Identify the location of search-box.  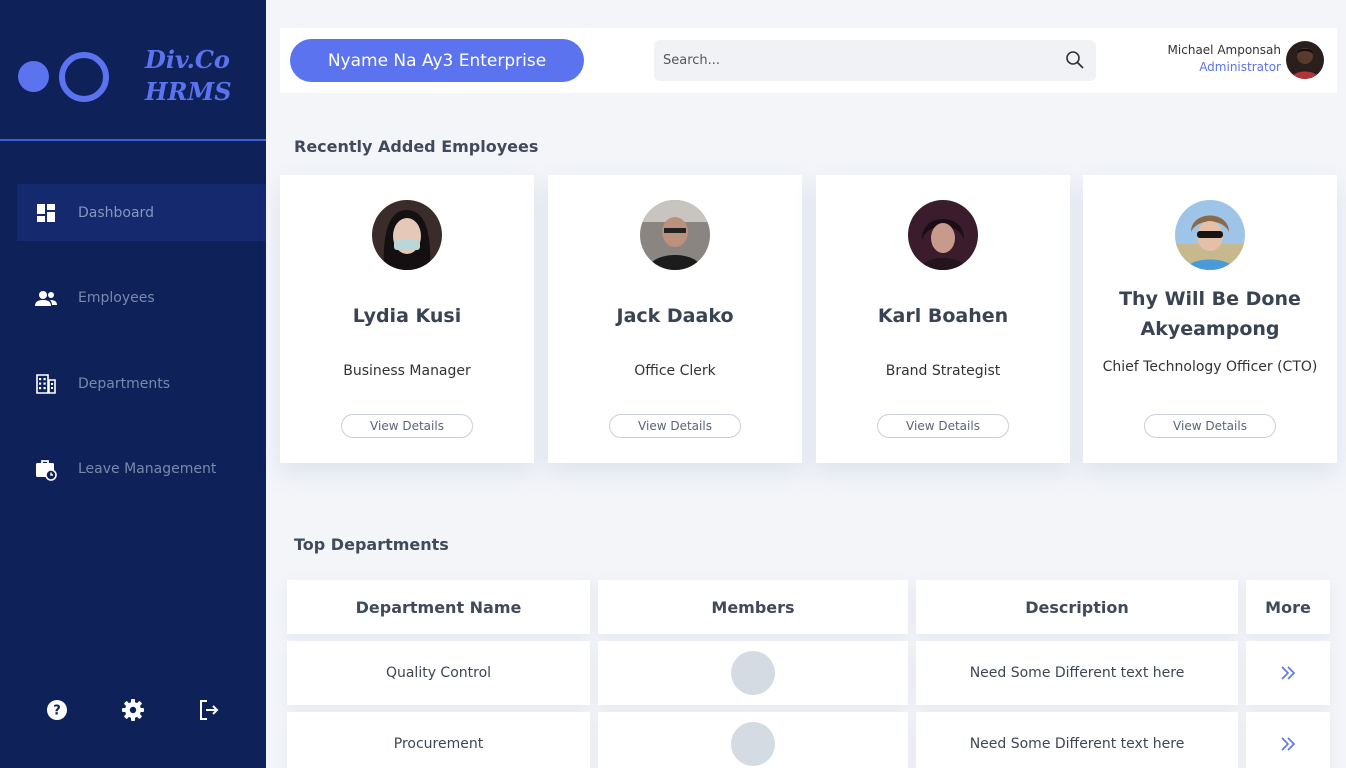
(875, 60).